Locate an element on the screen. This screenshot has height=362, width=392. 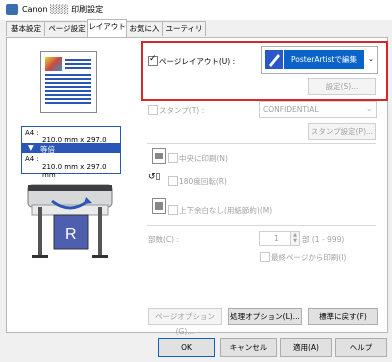
output-size-label: A4 : is located at coordinates (32, 159).